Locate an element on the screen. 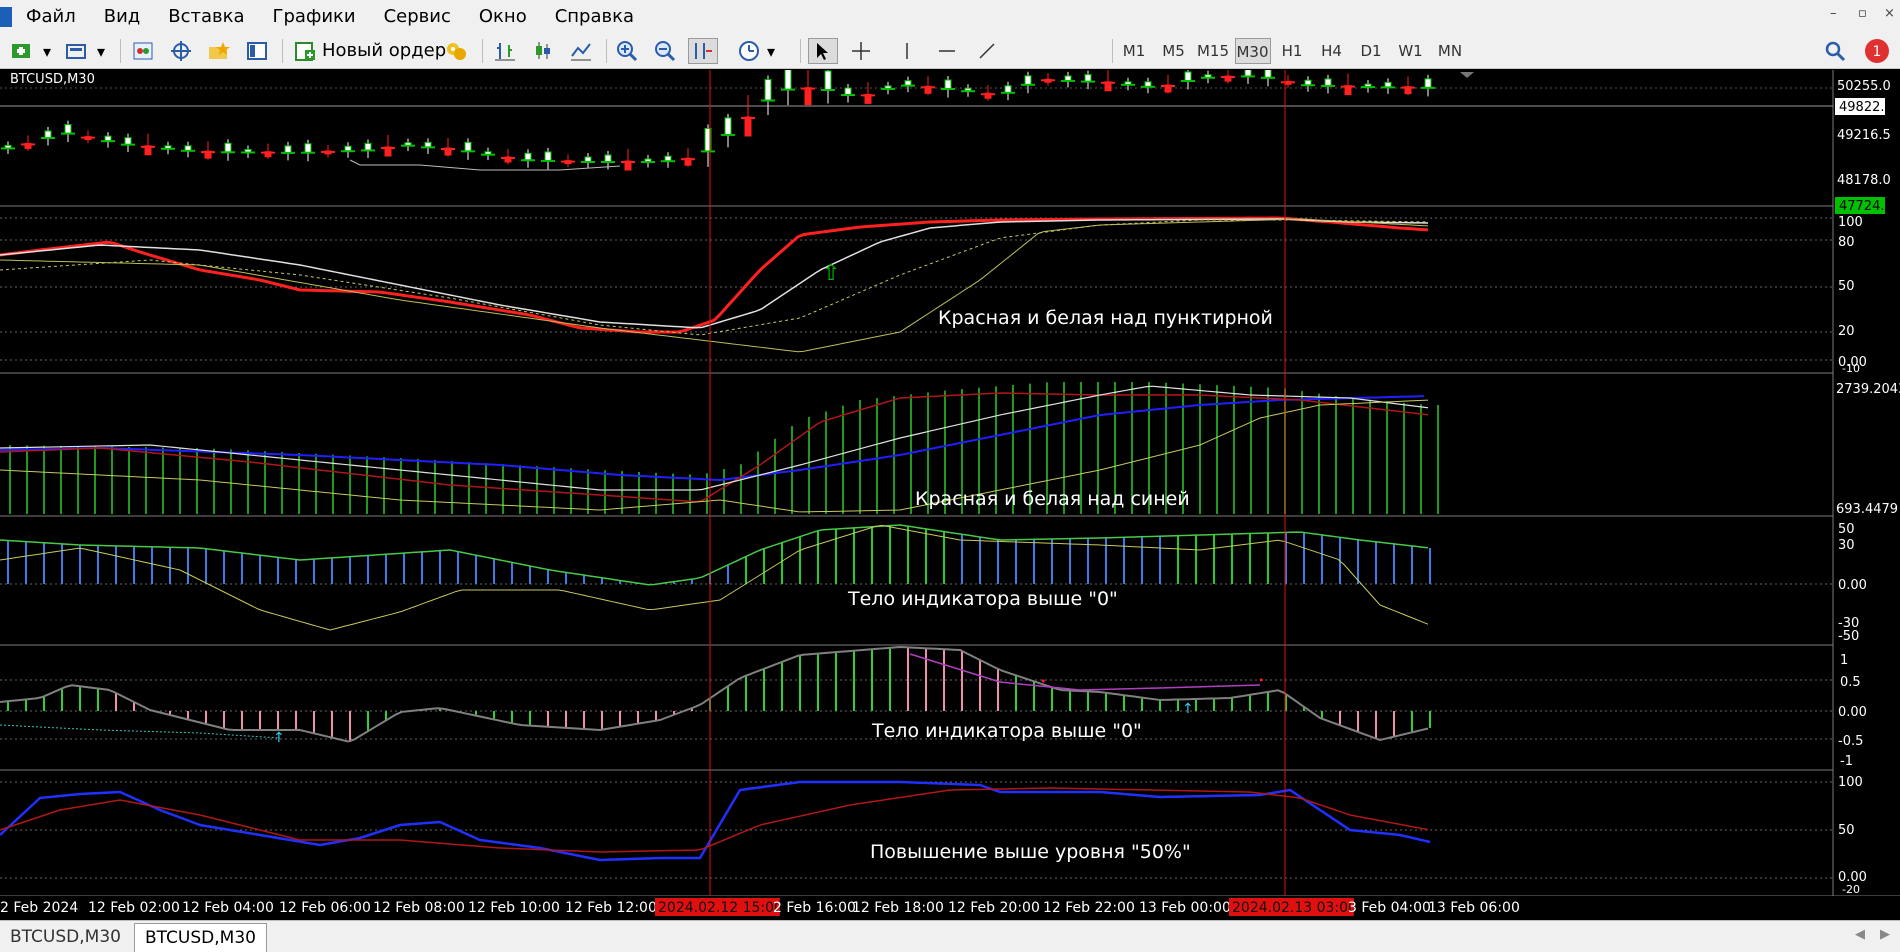 Image resolution: width=1900 pixels, height=952 pixels. level-label: -20 is located at coordinates (1851, 889).